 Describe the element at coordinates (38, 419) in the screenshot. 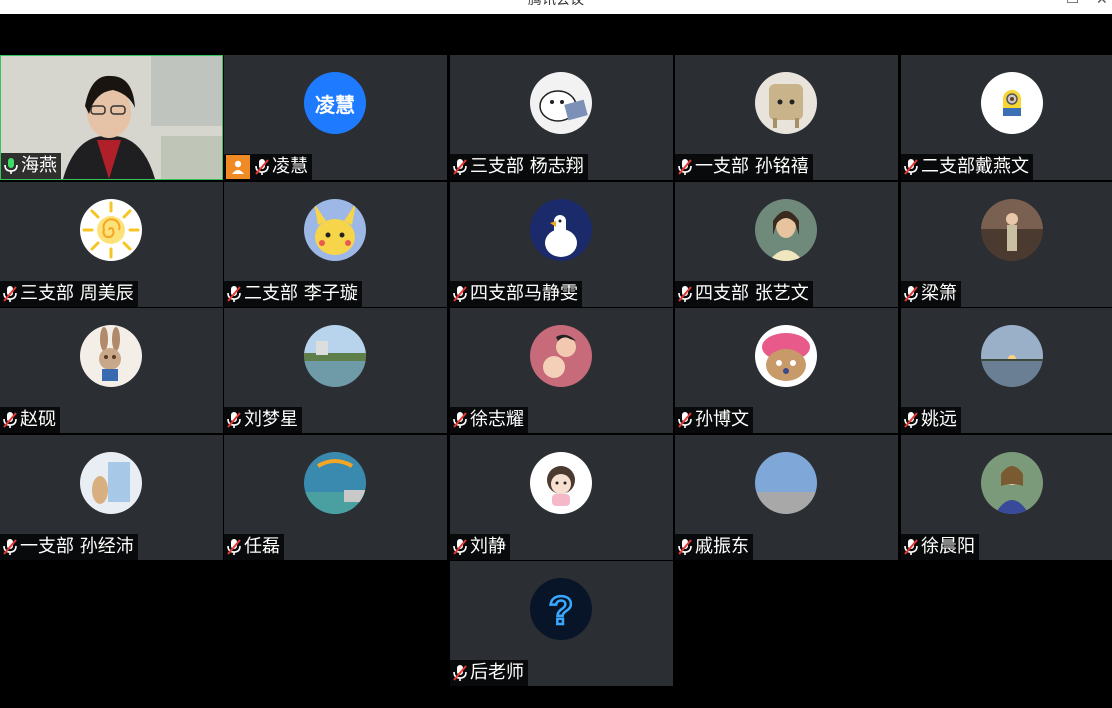

I see `participant-name: 赵砚` at that location.